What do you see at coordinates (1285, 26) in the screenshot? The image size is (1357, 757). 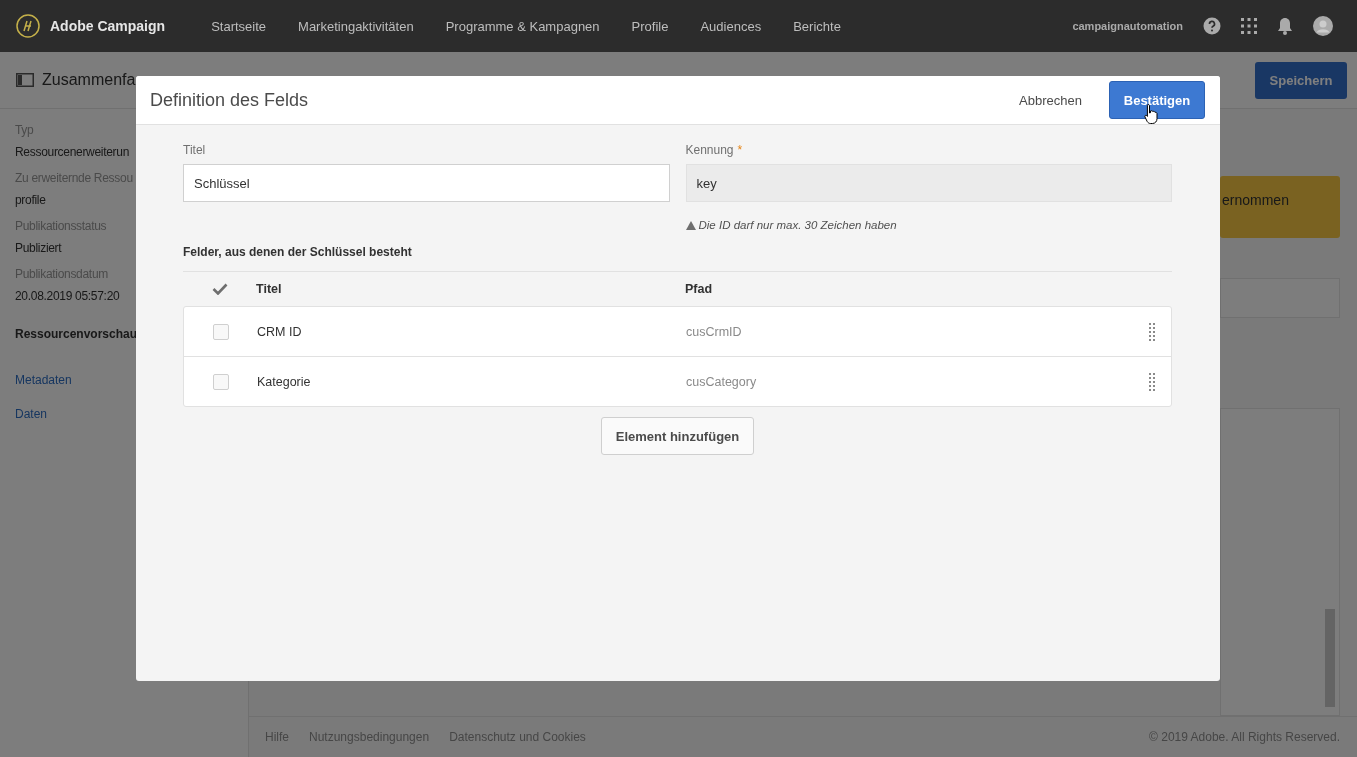 I see `notification-bell-icon` at bounding box center [1285, 26].